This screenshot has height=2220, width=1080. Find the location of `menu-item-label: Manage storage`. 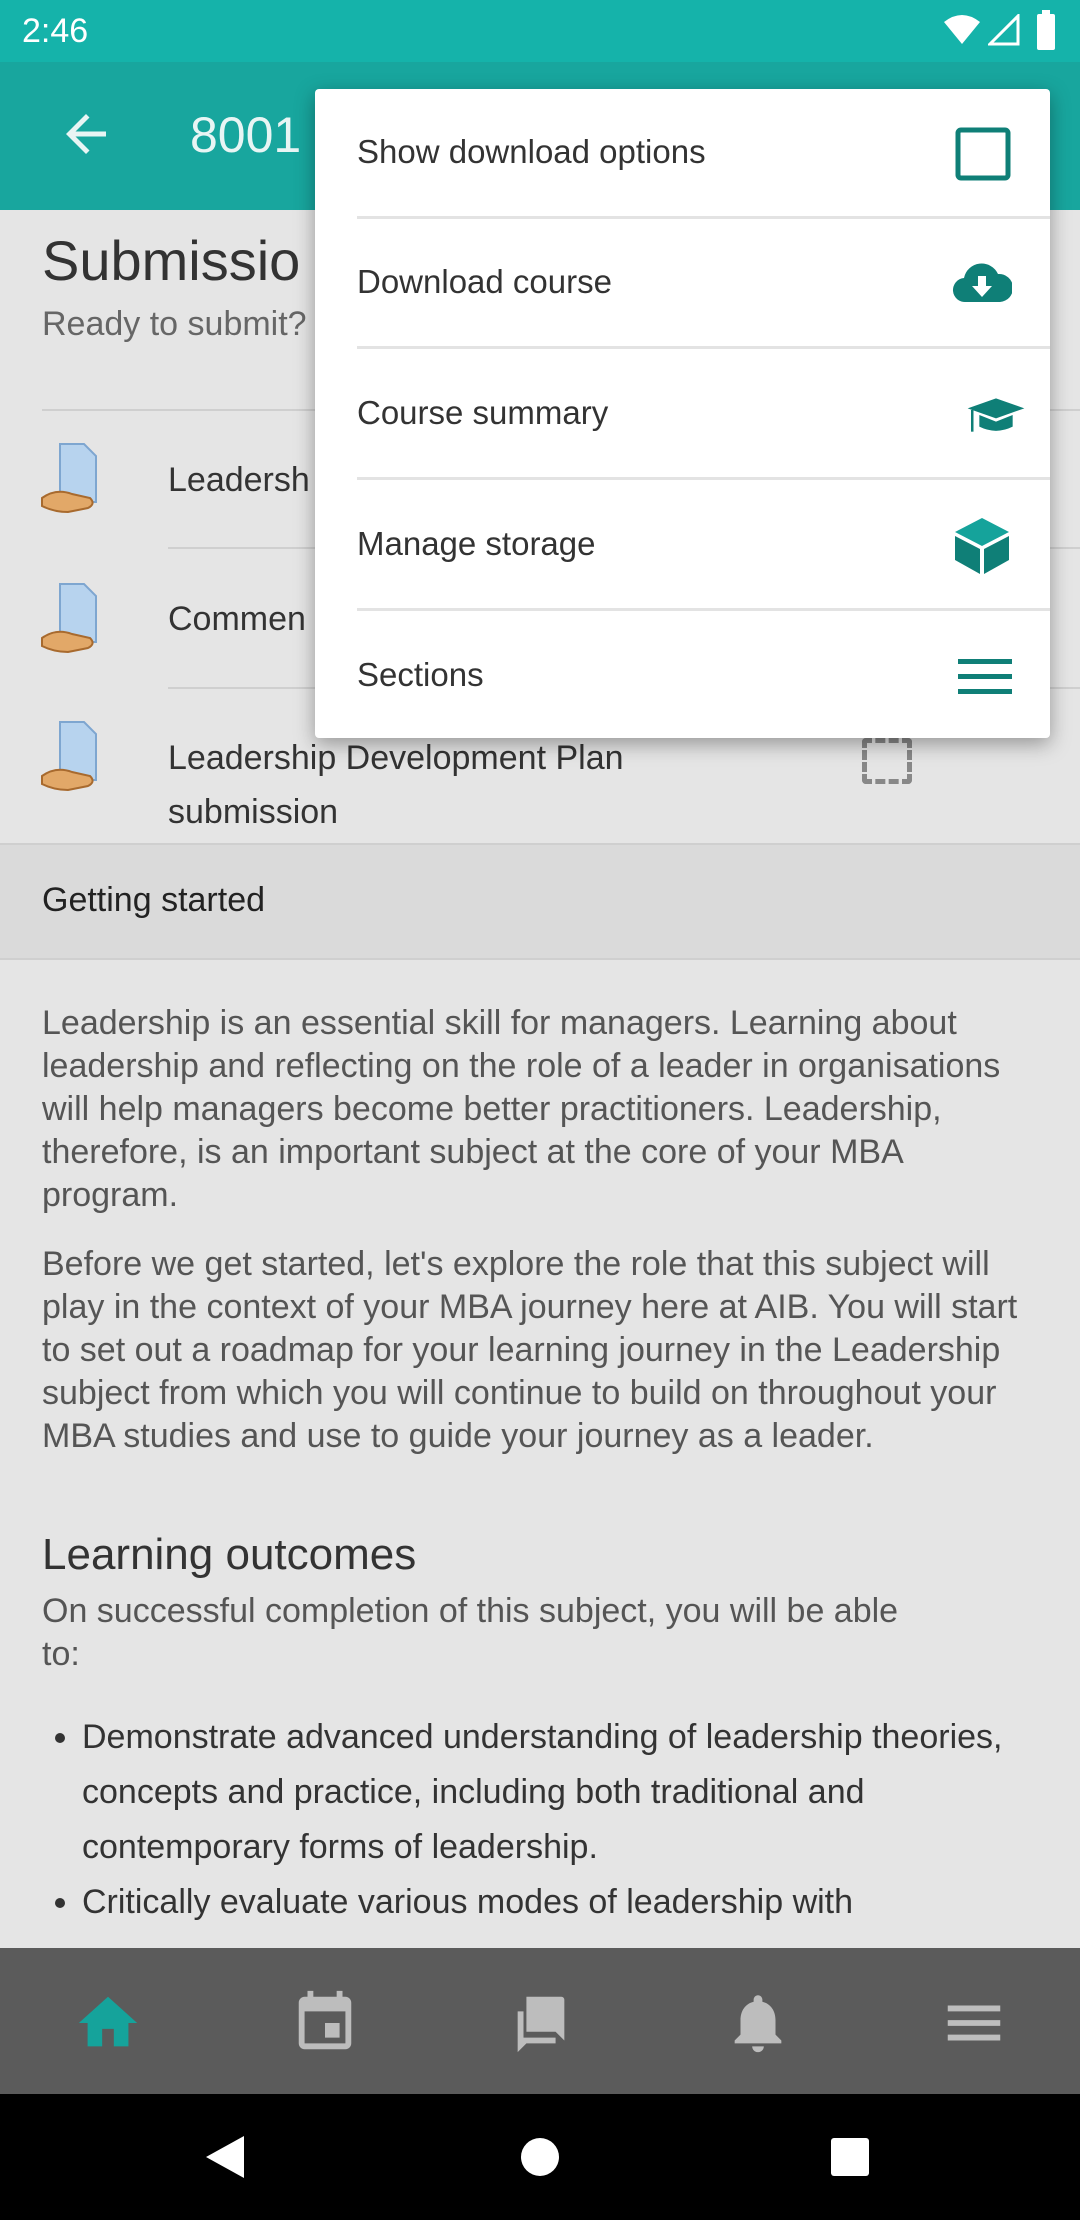

menu-item-label: Manage storage is located at coordinates (476, 543).